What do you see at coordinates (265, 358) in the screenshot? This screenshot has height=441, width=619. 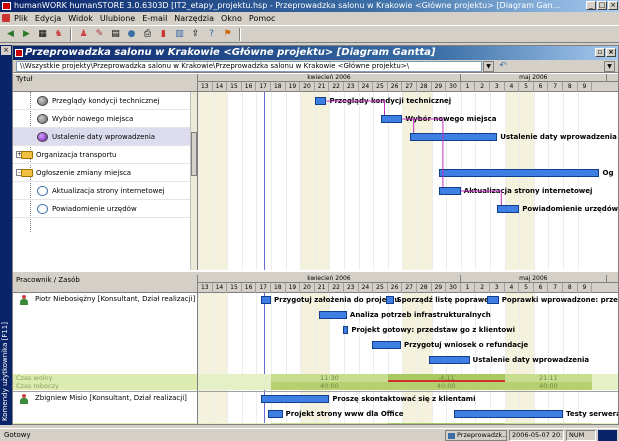 I see `today-line` at bounding box center [265, 358].